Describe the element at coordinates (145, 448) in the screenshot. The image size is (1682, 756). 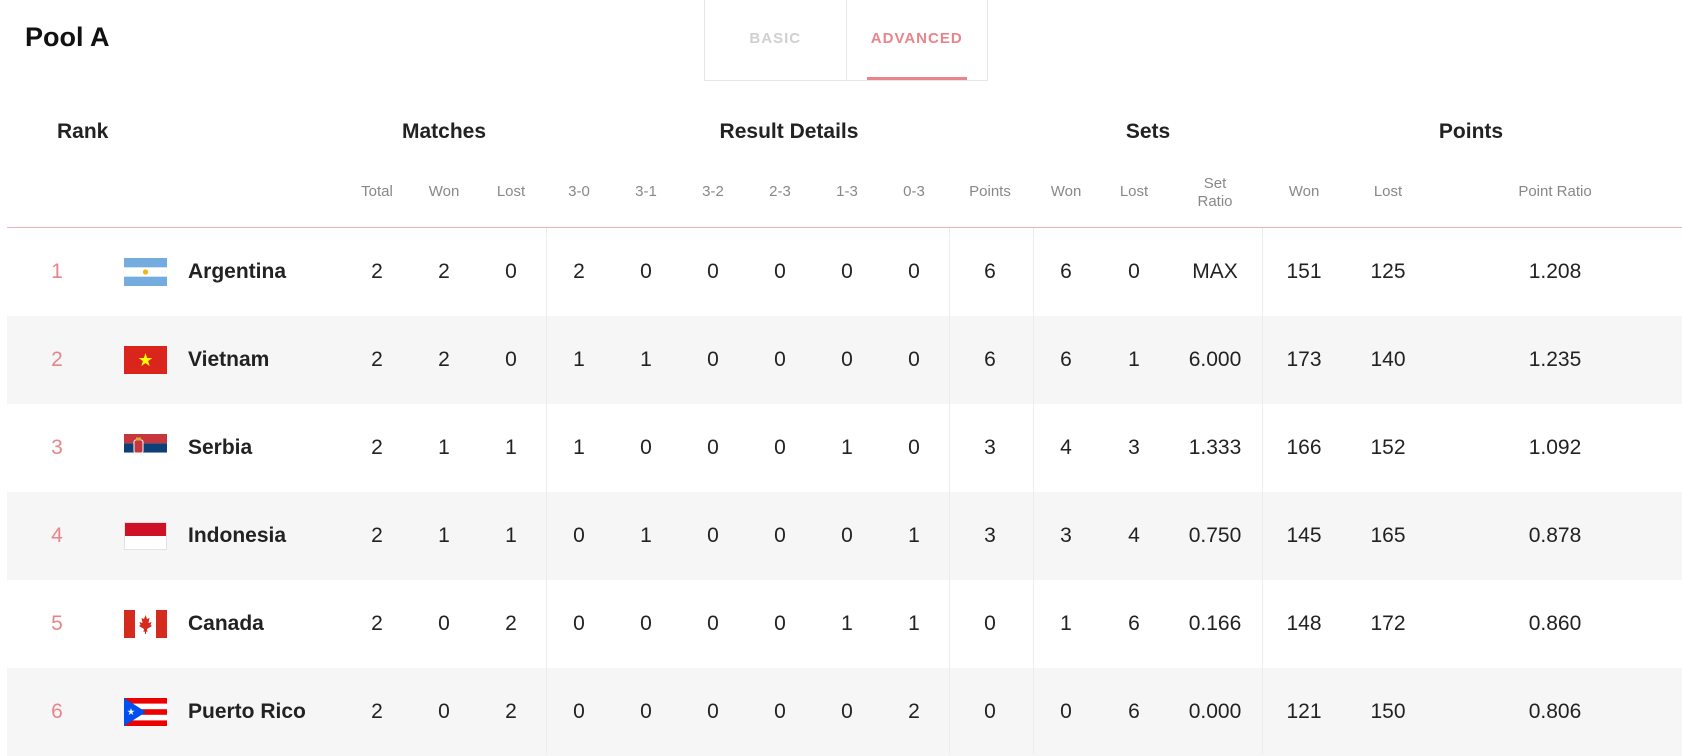
I see `serbia-flag-icon` at that location.